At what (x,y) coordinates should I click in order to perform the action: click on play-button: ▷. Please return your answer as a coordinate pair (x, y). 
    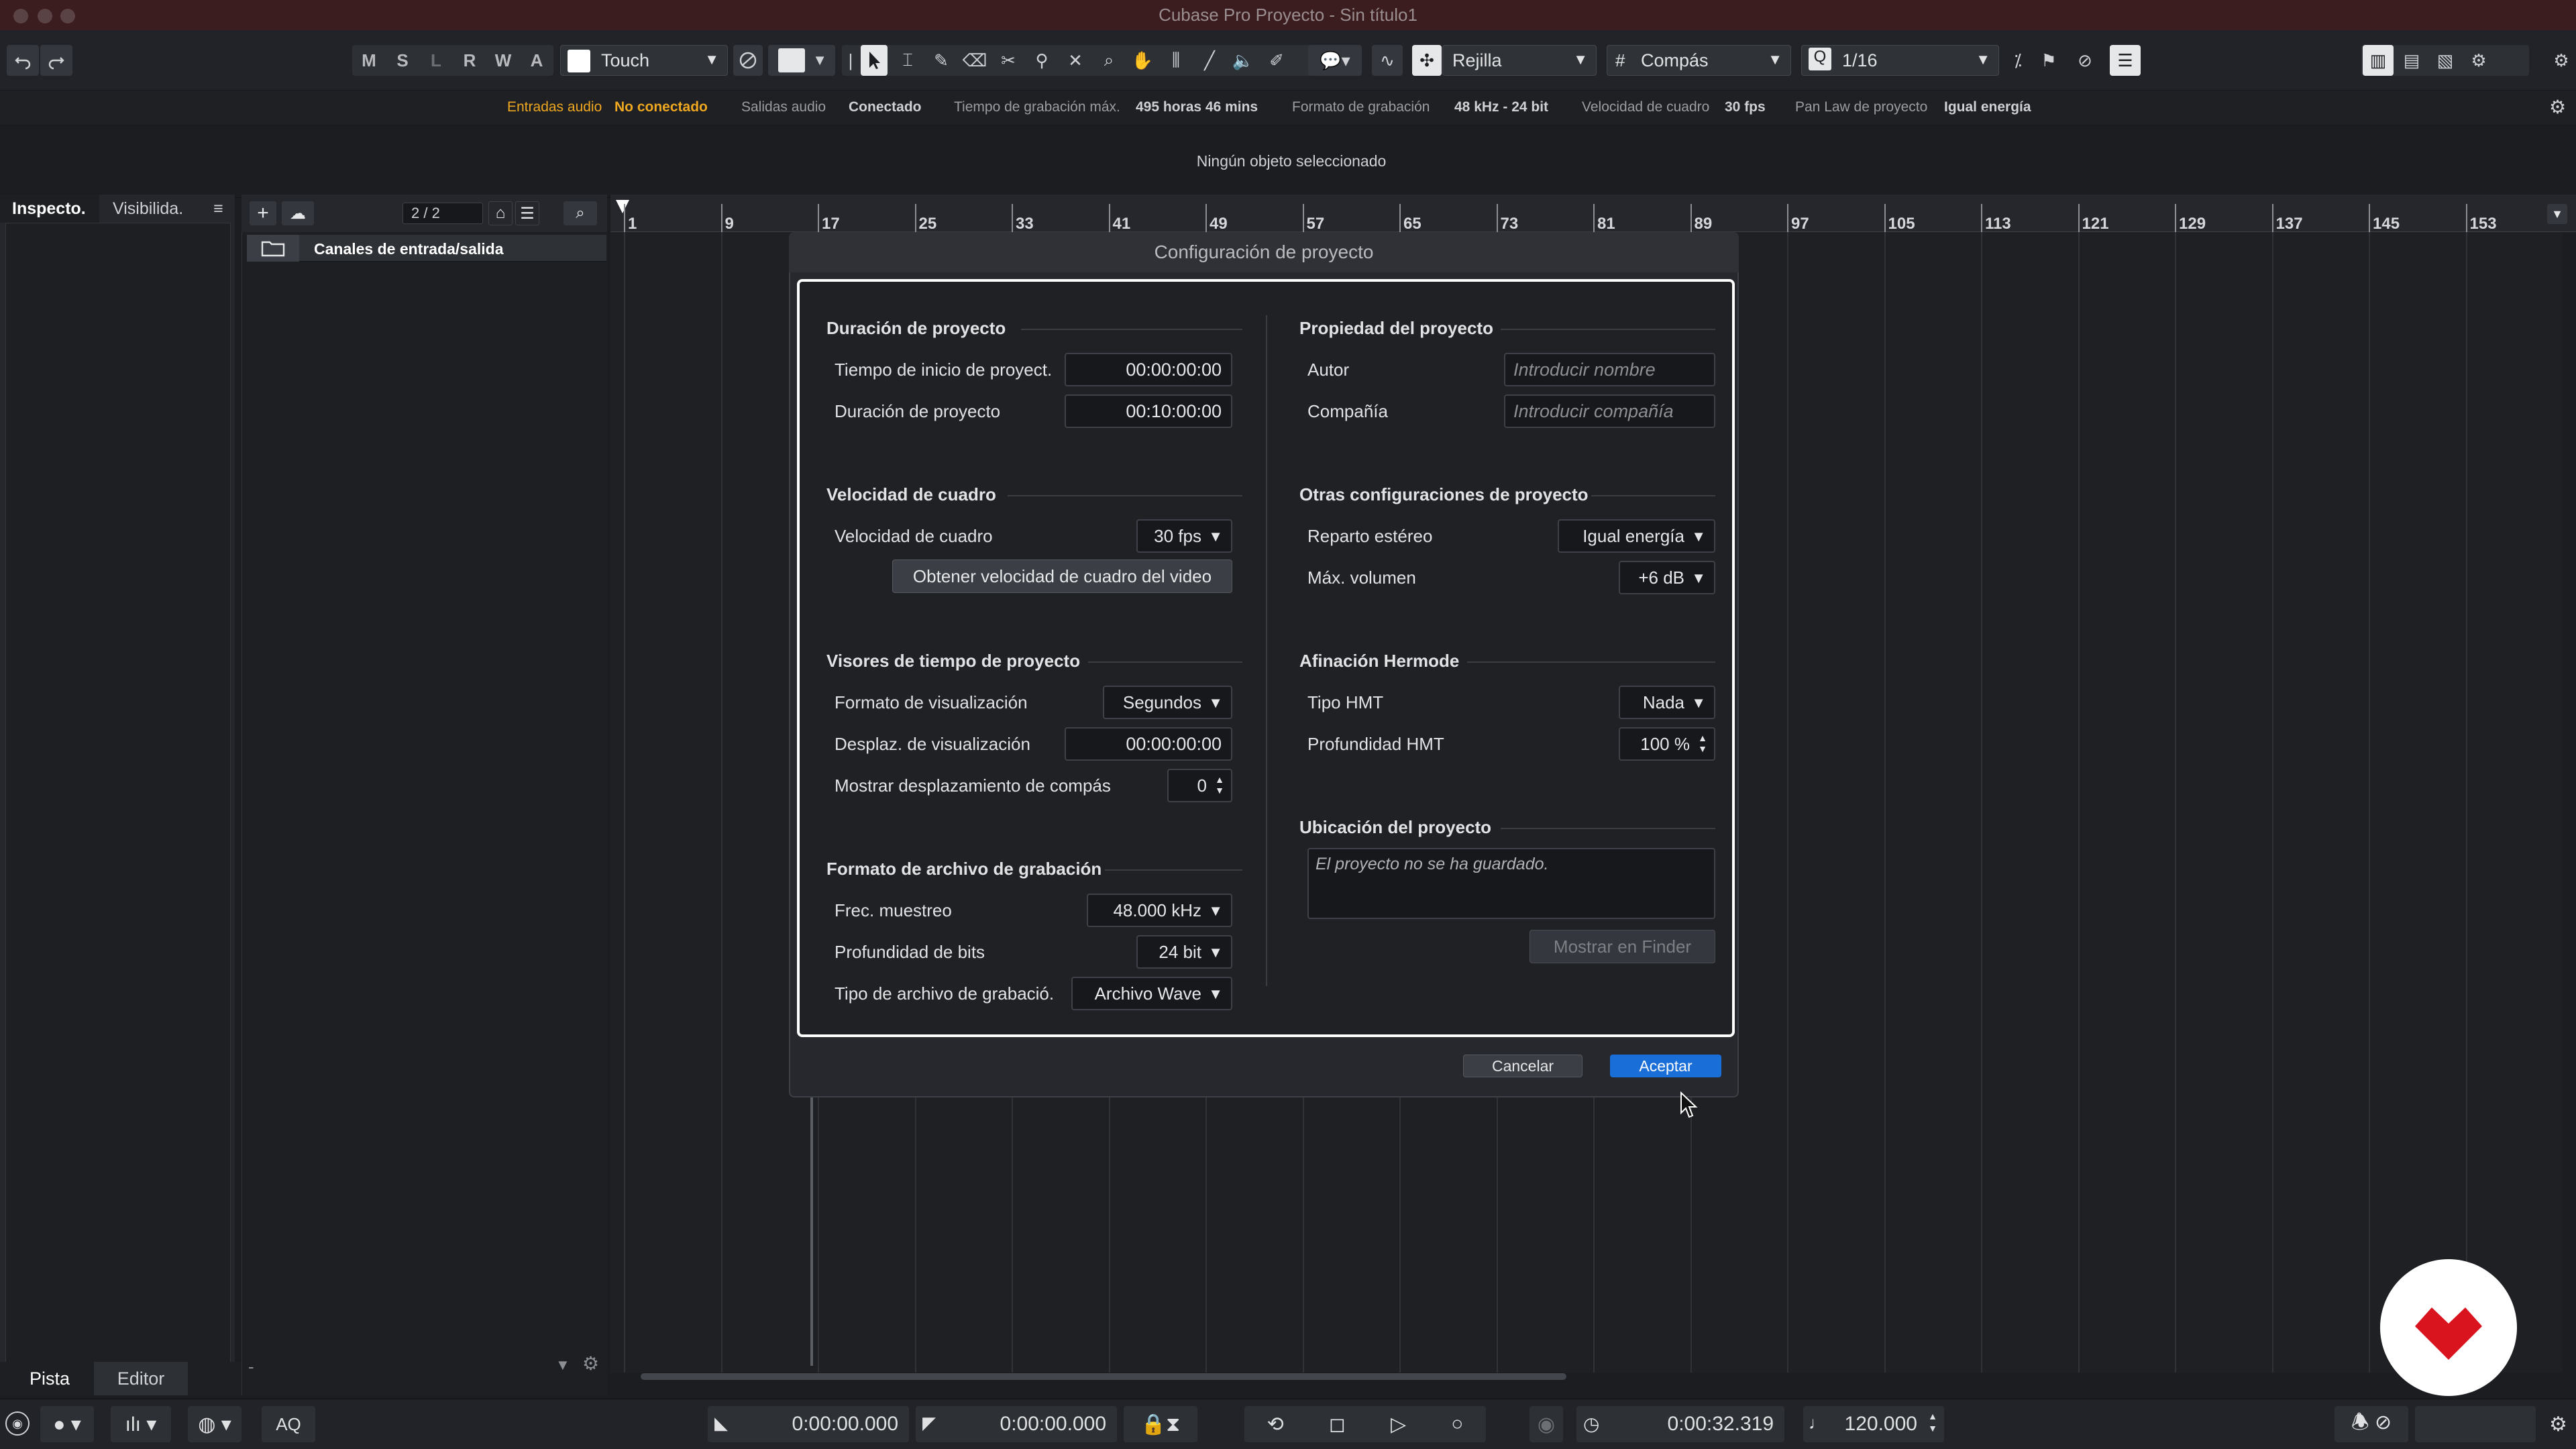
    Looking at the image, I should click on (1398, 1424).